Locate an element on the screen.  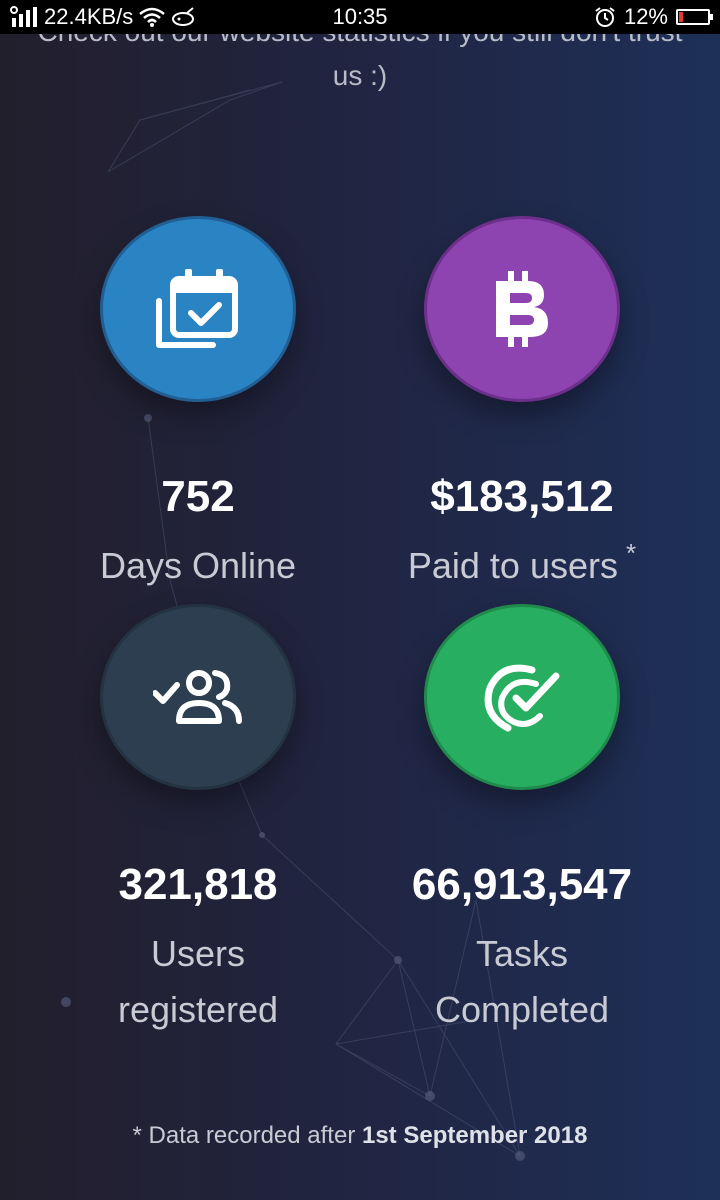
stat-label-wrapper: Paid to users * is located at coordinates (522, 566).